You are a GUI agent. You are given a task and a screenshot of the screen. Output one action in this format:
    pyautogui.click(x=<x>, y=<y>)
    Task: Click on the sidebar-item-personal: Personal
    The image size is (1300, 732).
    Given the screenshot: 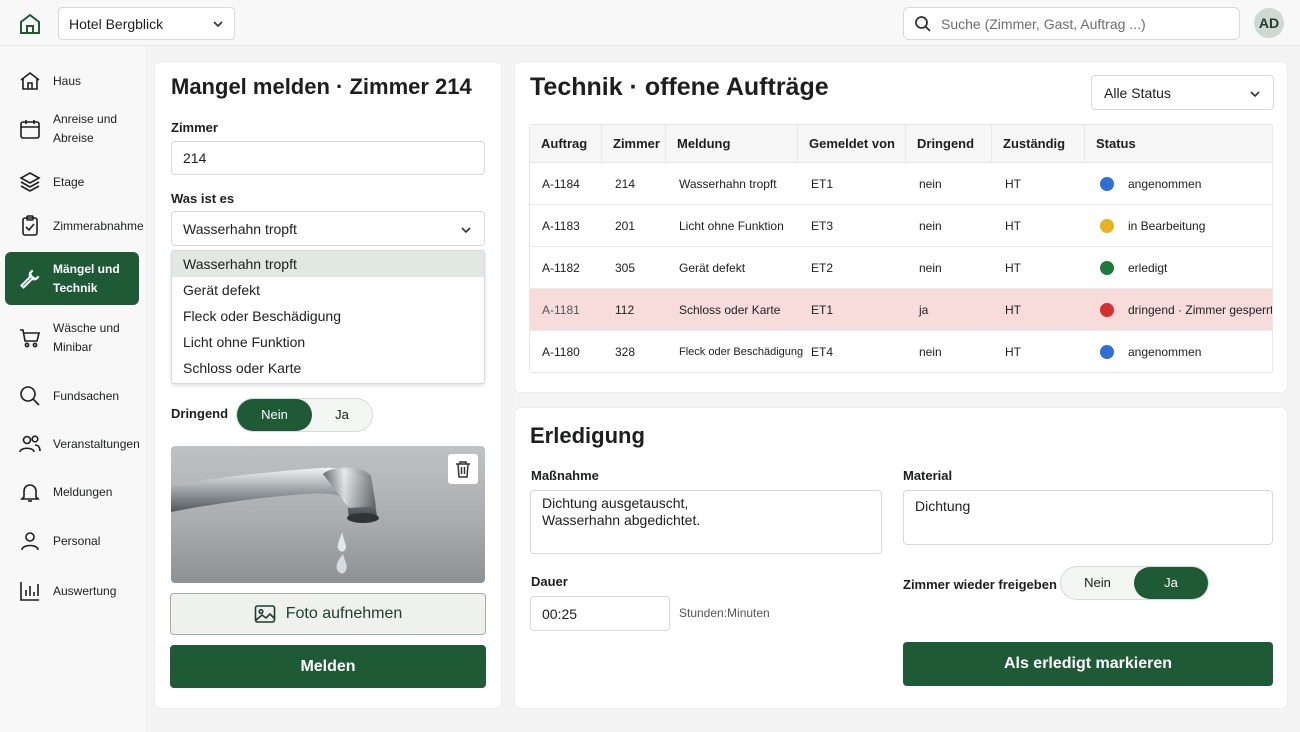 What is the action you would take?
    pyautogui.click(x=72, y=541)
    